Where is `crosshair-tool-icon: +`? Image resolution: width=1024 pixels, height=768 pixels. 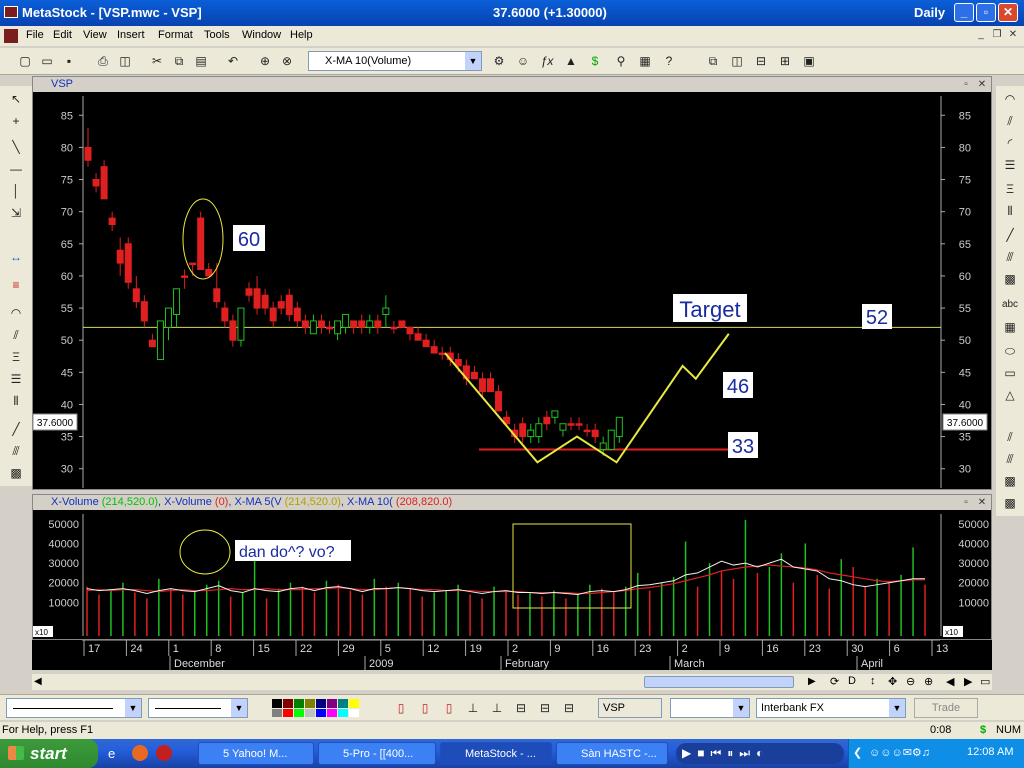 crosshair-tool-icon: + is located at coordinates (16, 121).